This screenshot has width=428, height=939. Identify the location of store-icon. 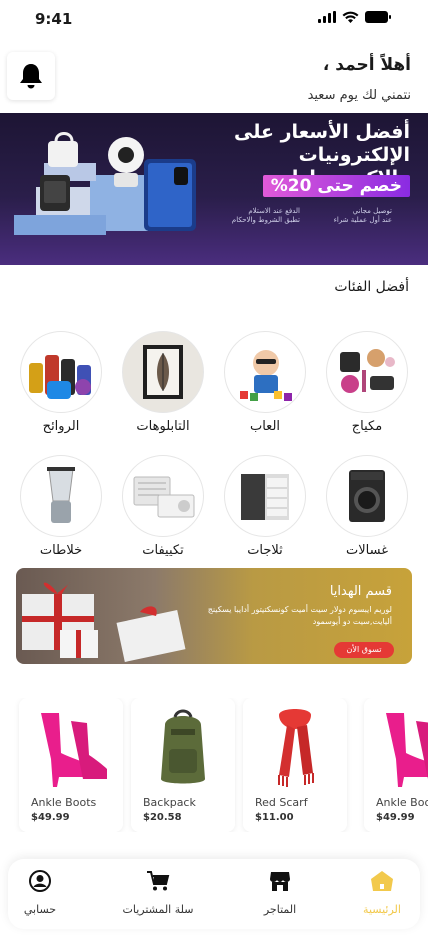
(280, 881).